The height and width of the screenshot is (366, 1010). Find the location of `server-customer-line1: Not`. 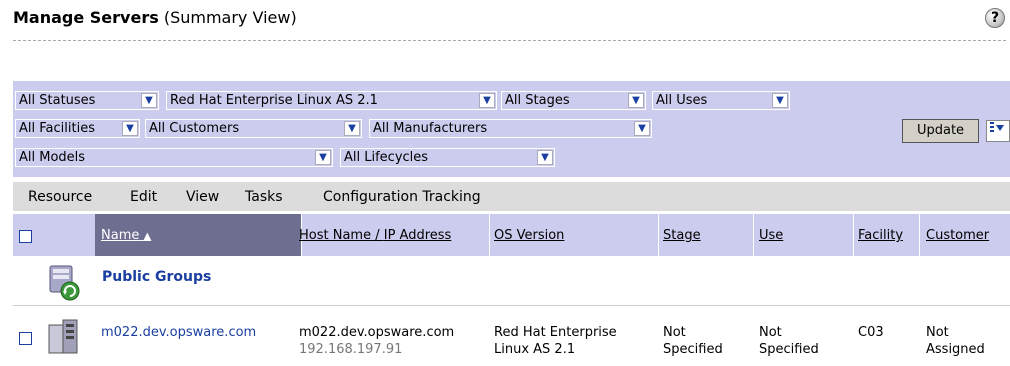

server-customer-line1: Not is located at coordinates (937, 332).